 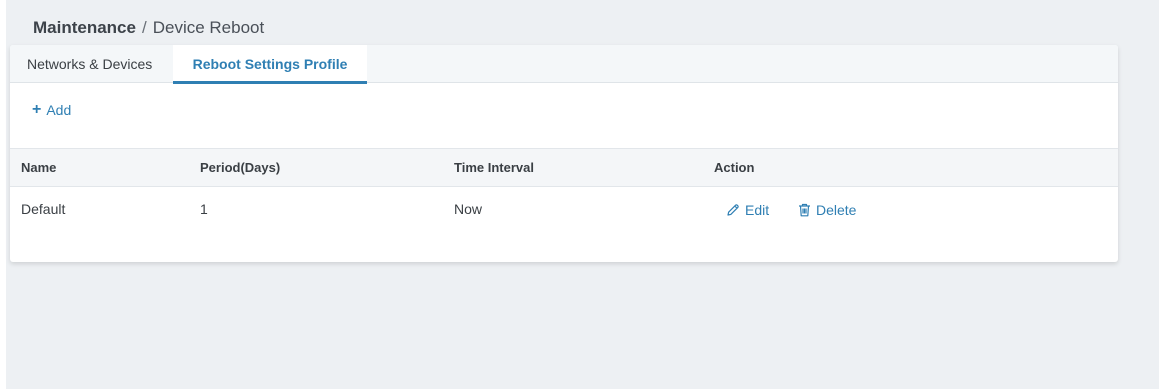 I want to click on edit-button: Edit, so click(x=747, y=210).